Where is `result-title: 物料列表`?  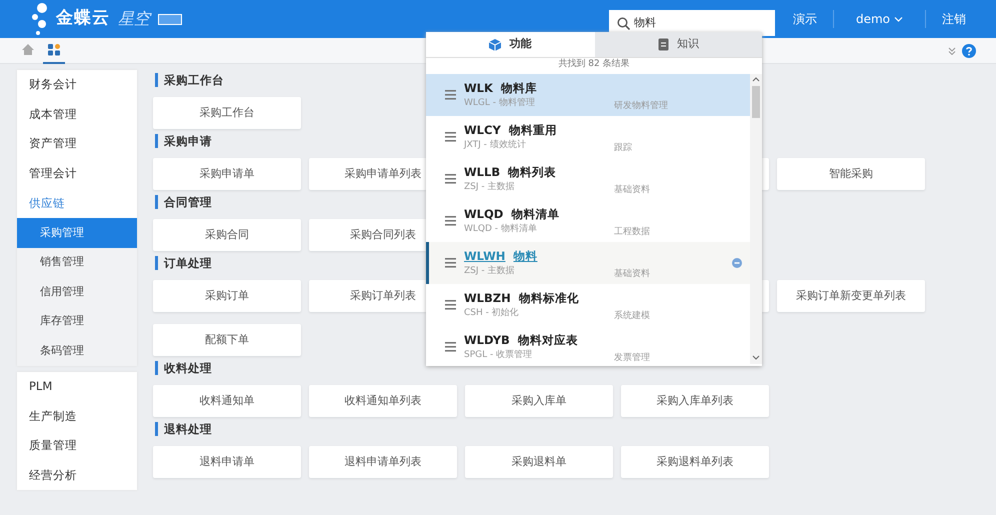 result-title: 物料列表 is located at coordinates (532, 172).